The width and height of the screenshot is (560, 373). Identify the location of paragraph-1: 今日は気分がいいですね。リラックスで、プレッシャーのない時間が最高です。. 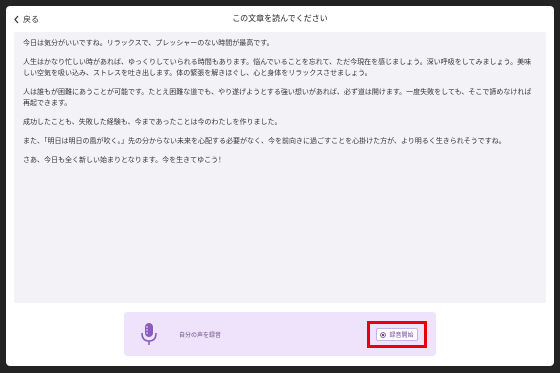
(148, 43).